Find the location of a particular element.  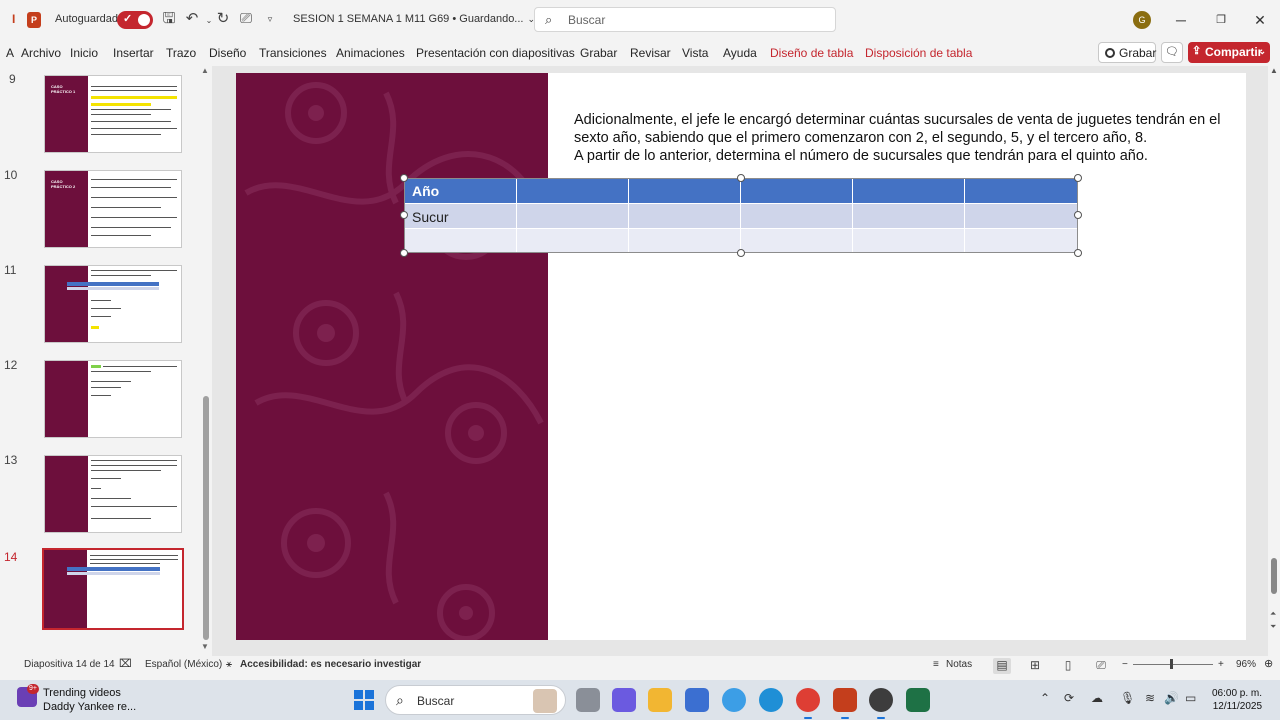

minimize-icon: ─ is located at coordinates (1181, 20).